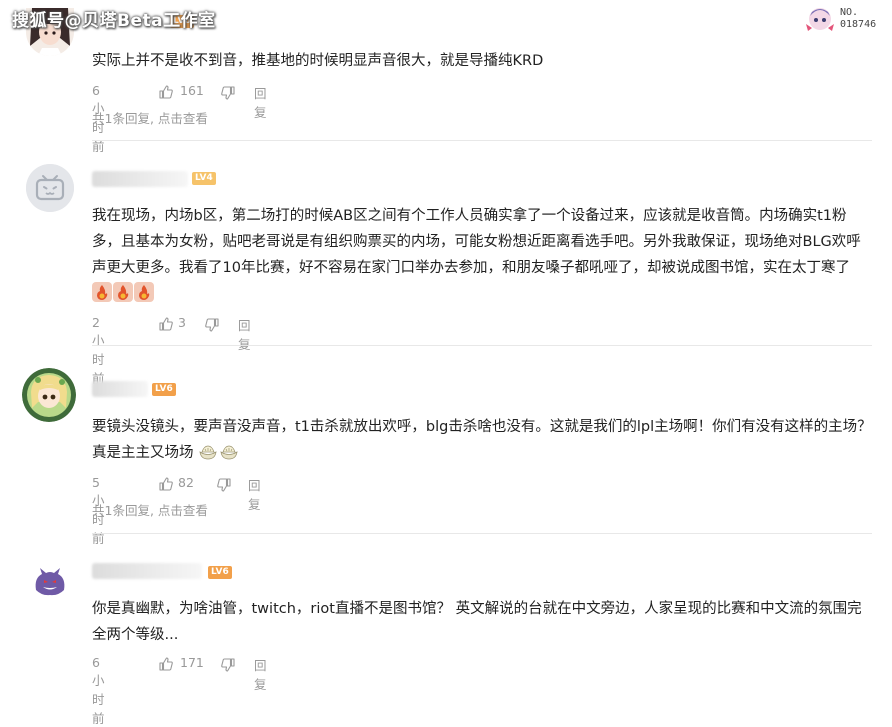 The image size is (892, 727). Describe the element at coordinates (820, 19) in the screenshot. I see `character-icon` at that location.